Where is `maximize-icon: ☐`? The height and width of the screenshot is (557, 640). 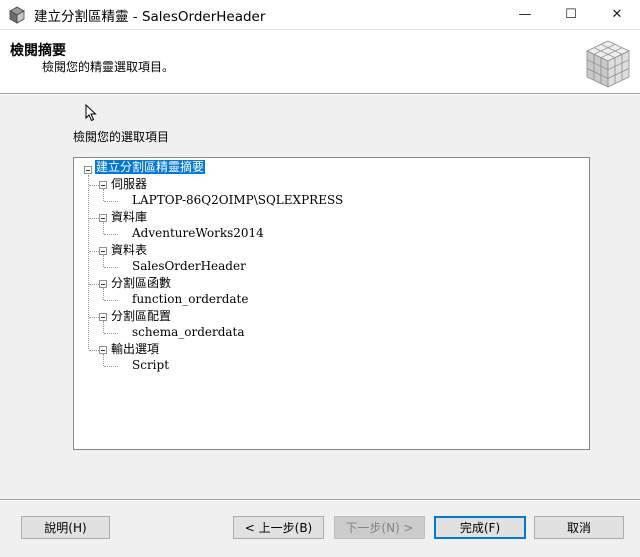 maximize-icon: ☐ is located at coordinates (571, 14).